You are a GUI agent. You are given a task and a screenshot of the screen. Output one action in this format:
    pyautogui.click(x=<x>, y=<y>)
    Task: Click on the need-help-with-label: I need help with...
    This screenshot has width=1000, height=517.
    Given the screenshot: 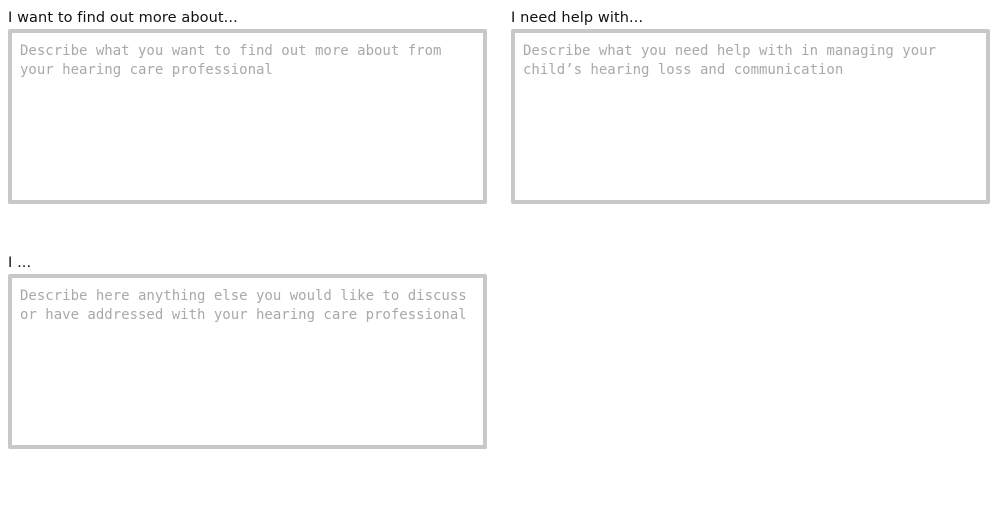 What is the action you would take?
    pyautogui.click(x=577, y=18)
    